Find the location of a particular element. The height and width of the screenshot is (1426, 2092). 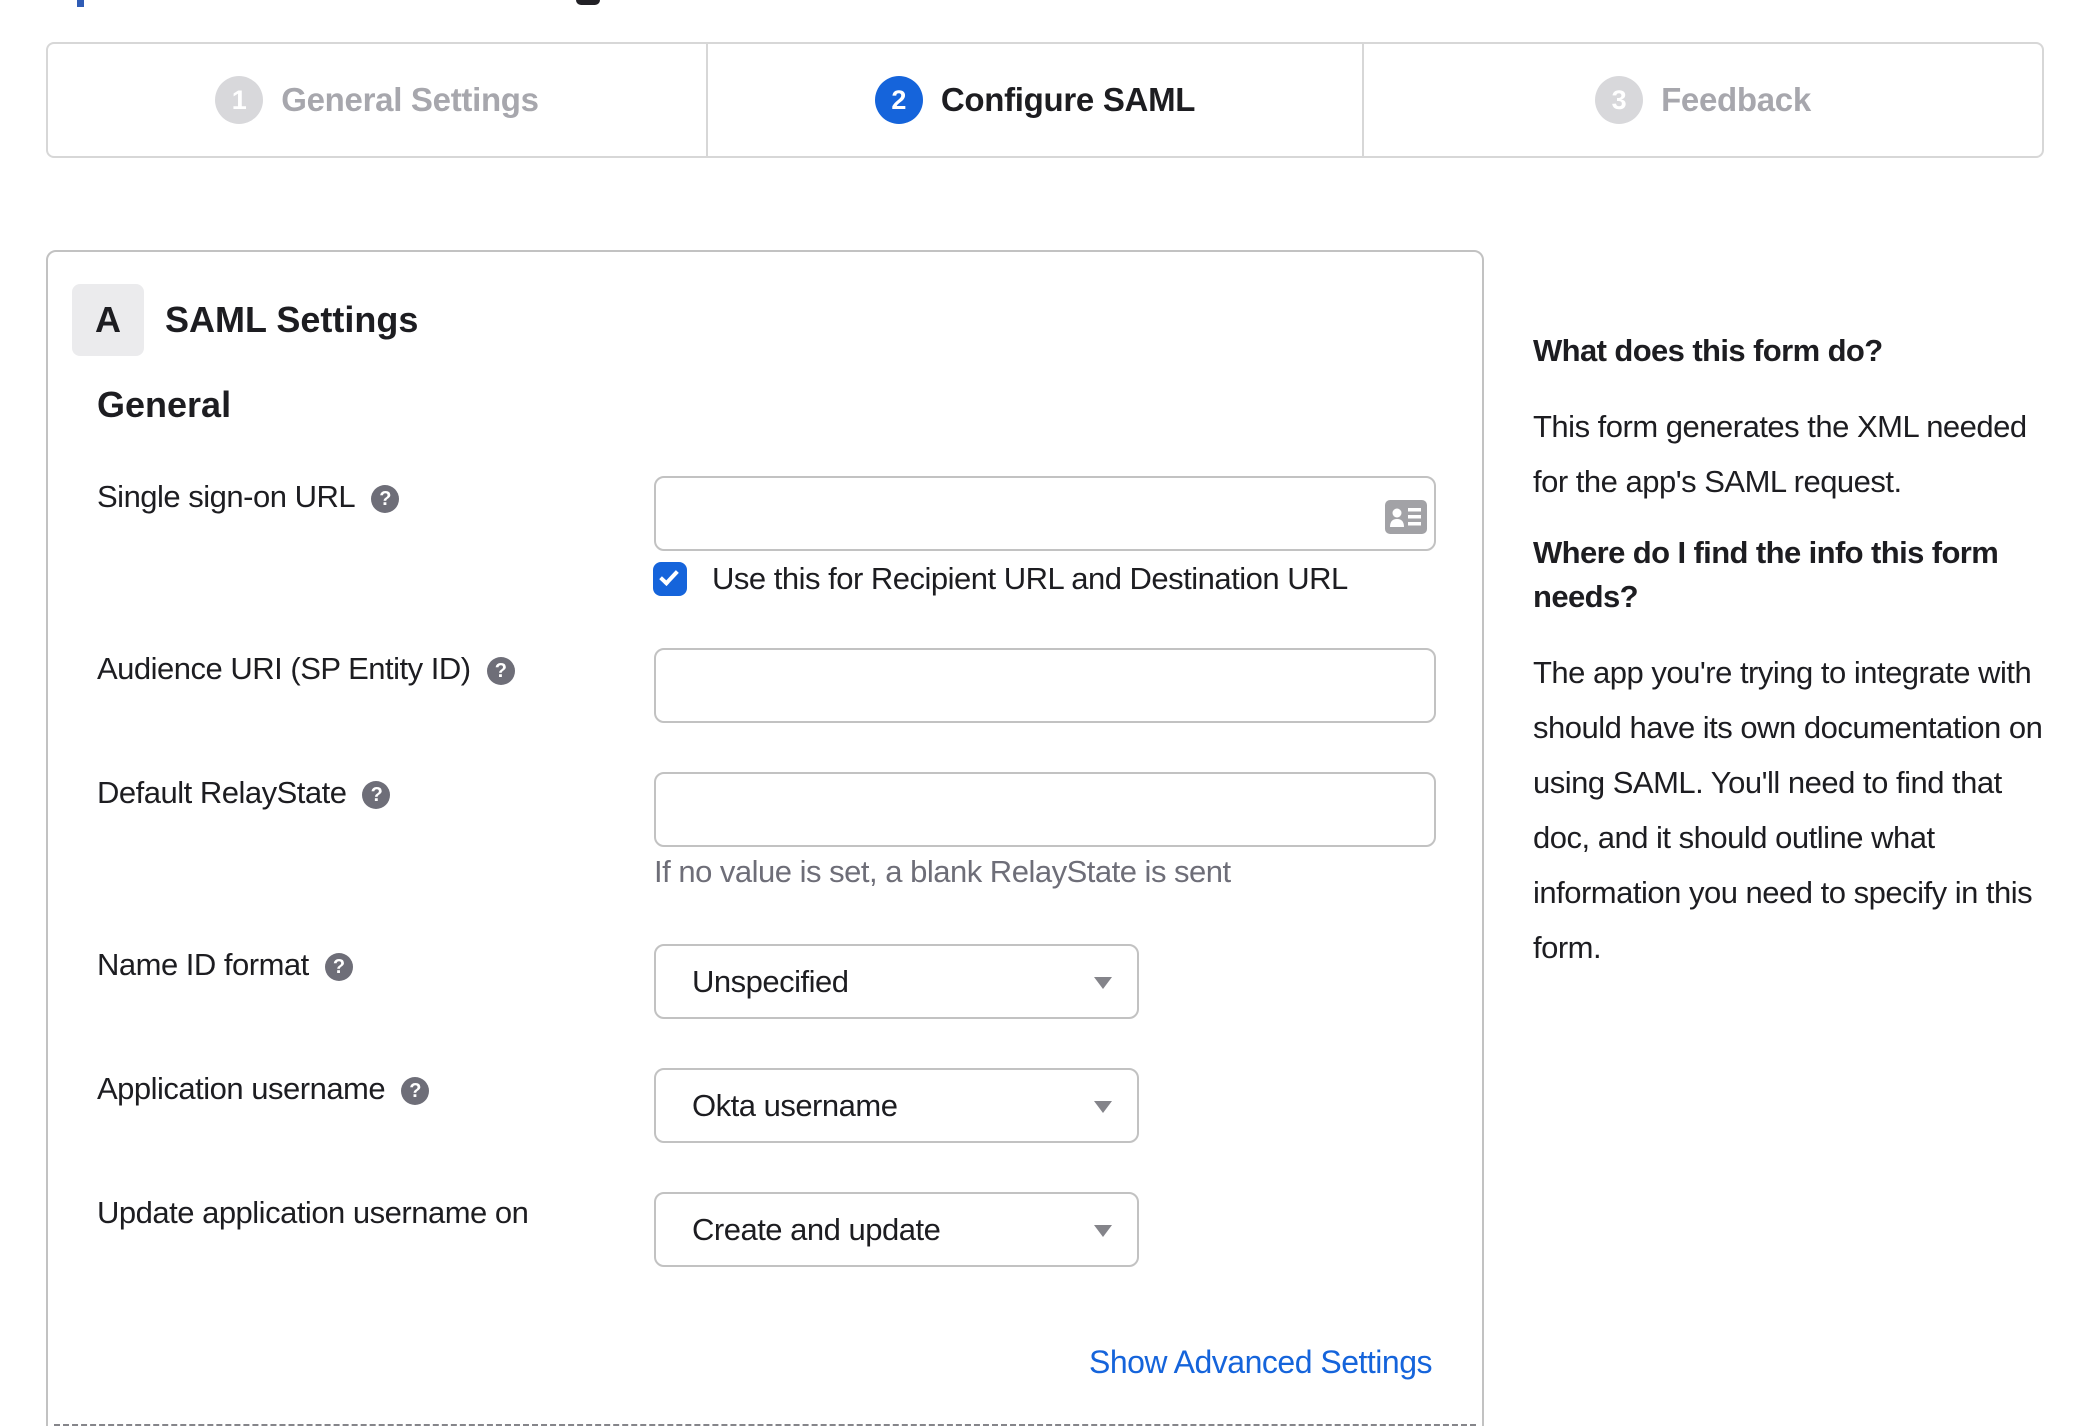

clipped-header-fragment-blue is located at coordinates (80, 3).